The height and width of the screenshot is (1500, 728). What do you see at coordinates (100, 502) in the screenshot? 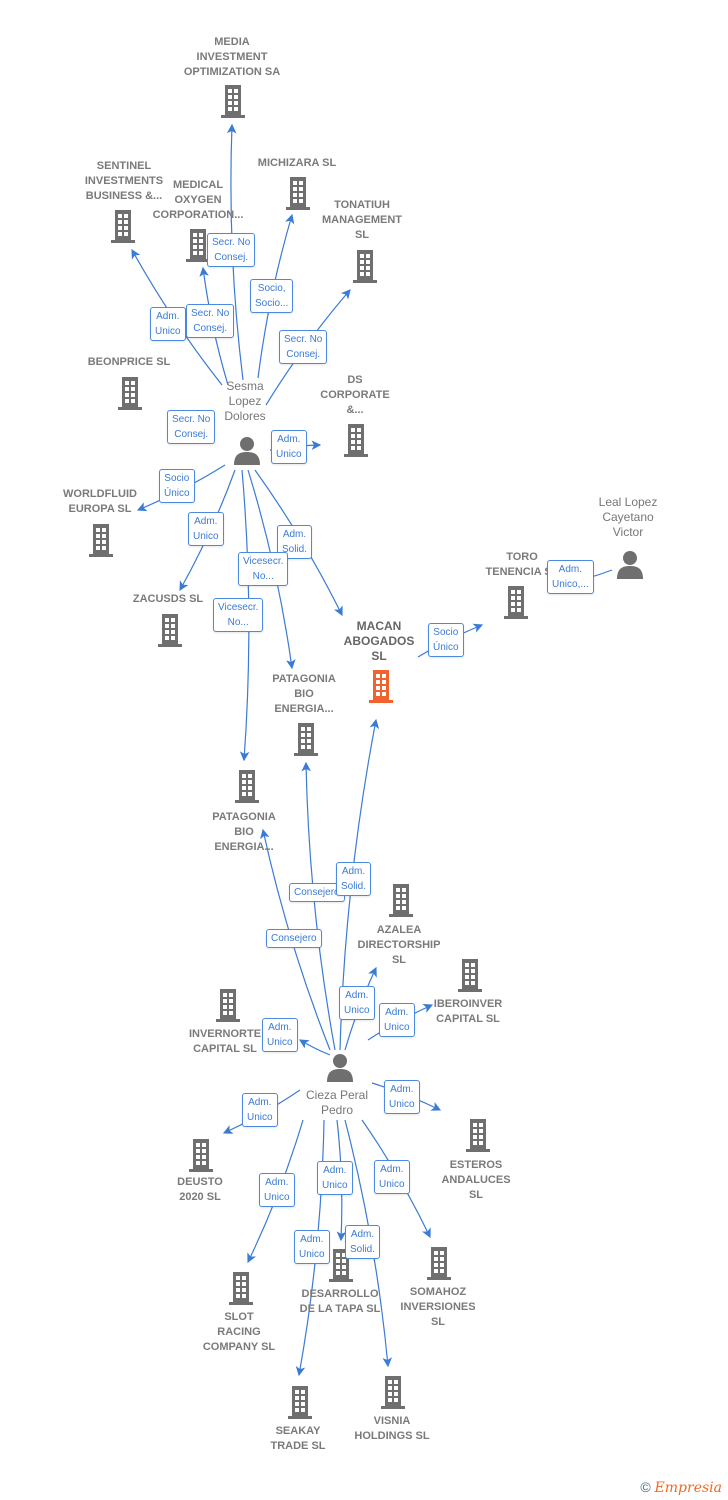
I see `company-label: WORLDFLUID EUROPA SL` at bounding box center [100, 502].